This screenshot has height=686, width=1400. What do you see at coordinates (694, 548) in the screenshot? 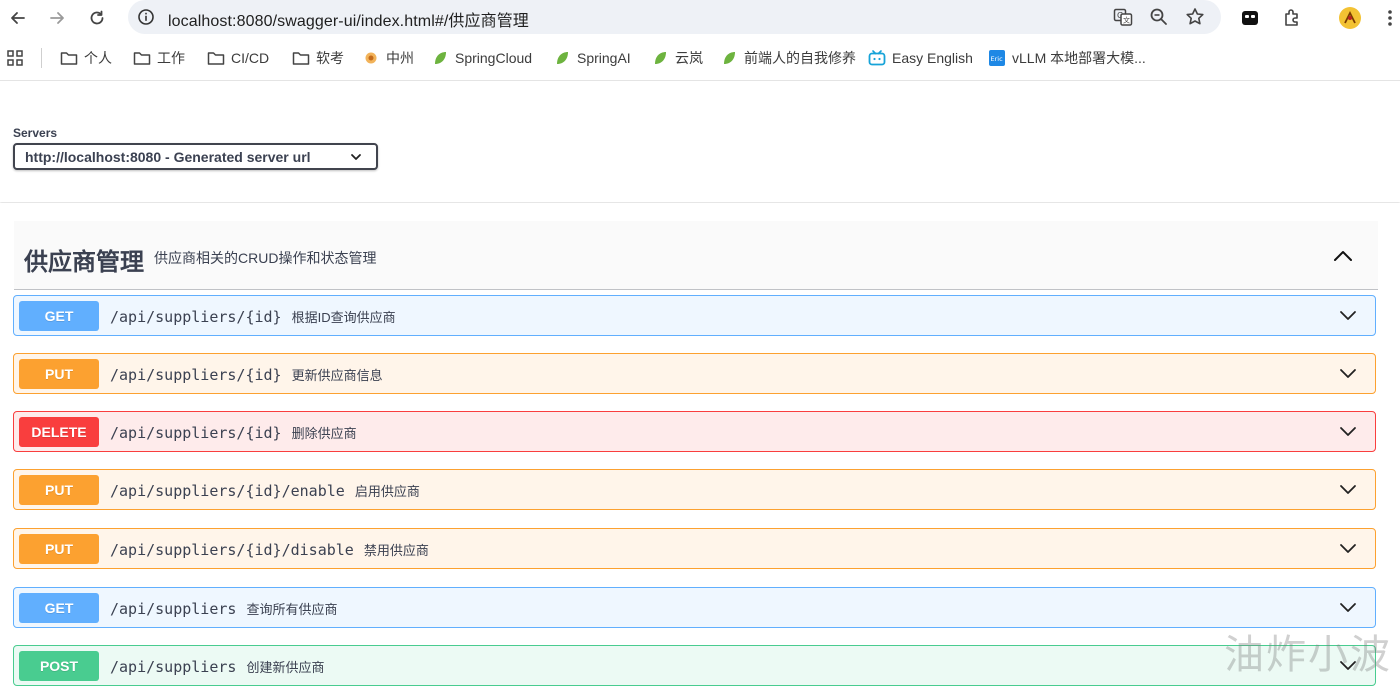
I see `operation-put-disable-supplier: PUT /api/suppliers/{id}/disable 禁用供应商` at bounding box center [694, 548].